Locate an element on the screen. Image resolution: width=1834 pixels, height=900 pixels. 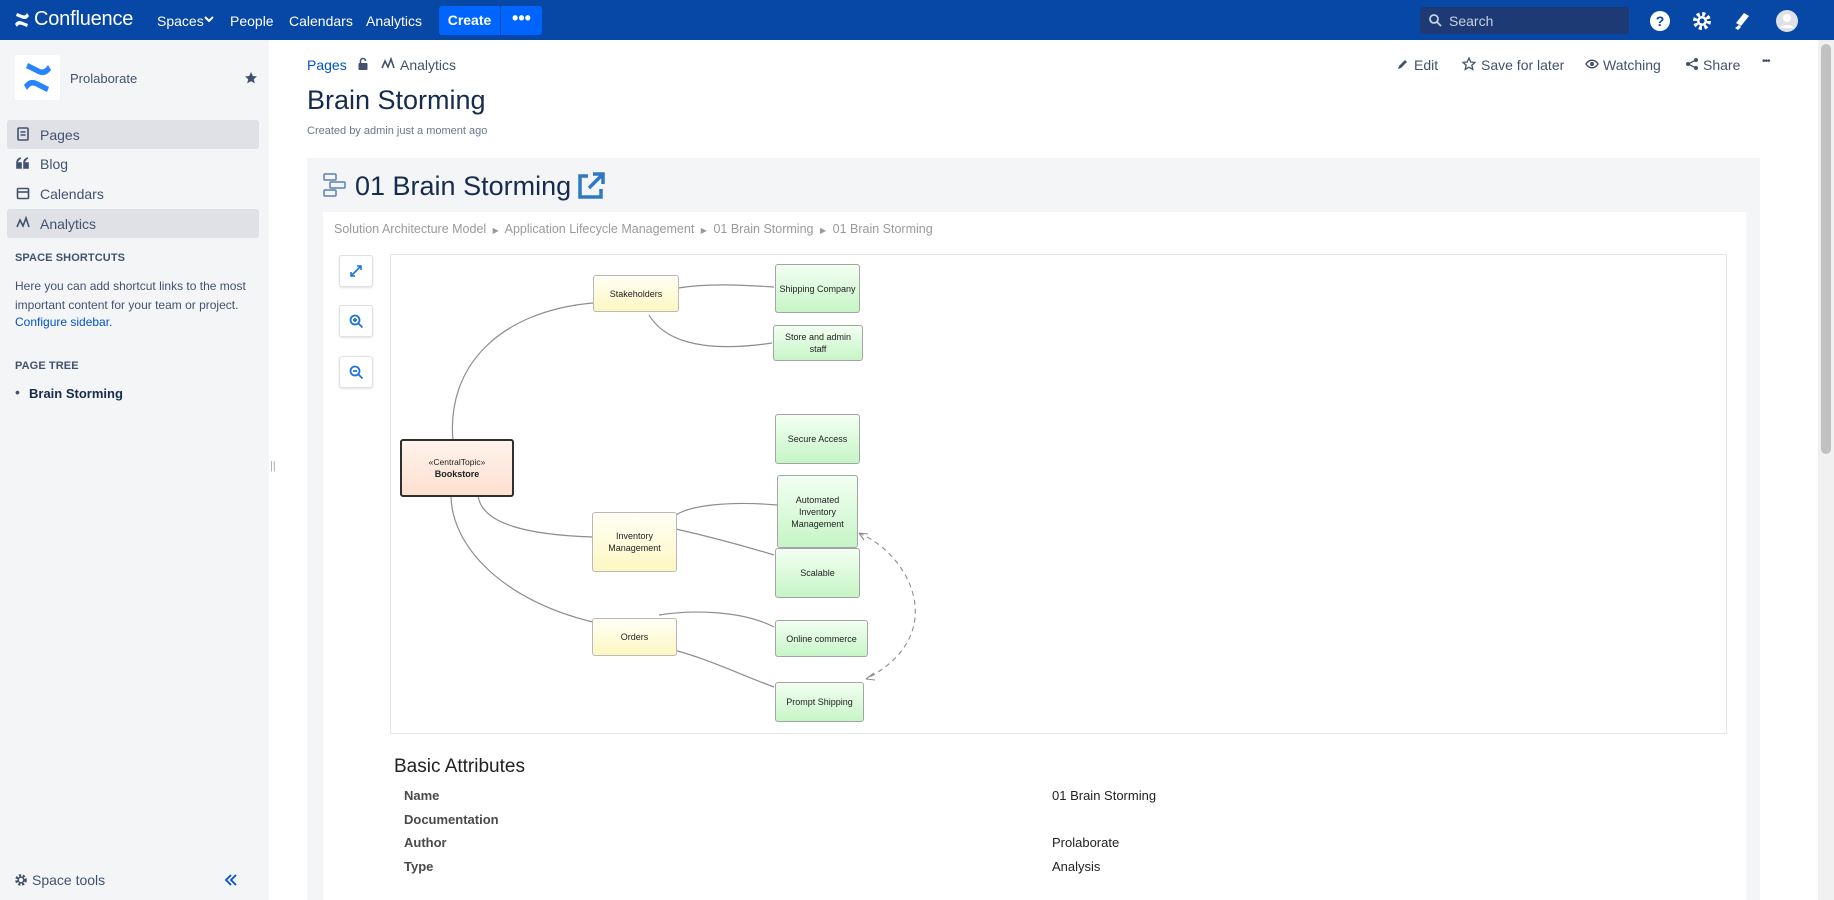
sidebar-item-analytics: Analytics is located at coordinates (133, 223).